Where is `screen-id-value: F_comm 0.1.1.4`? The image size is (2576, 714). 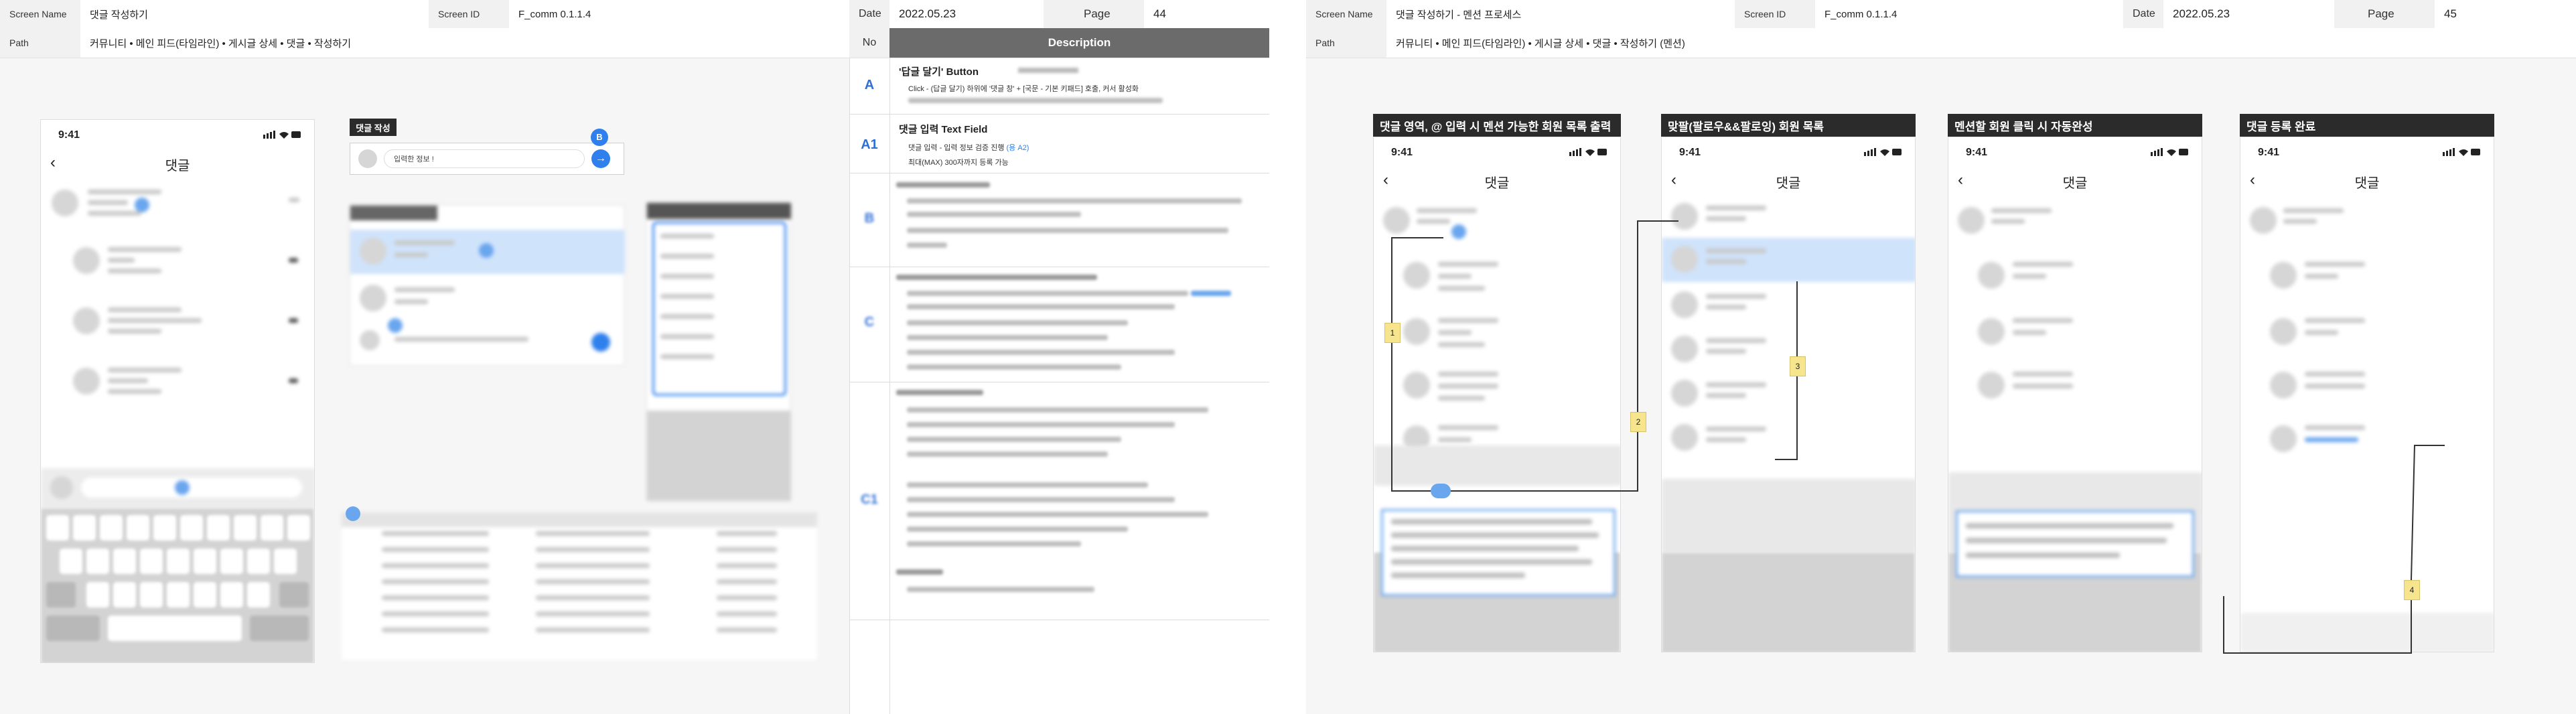
screen-id-value: F_comm 0.1.1.4 is located at coordinates (1969, 14).